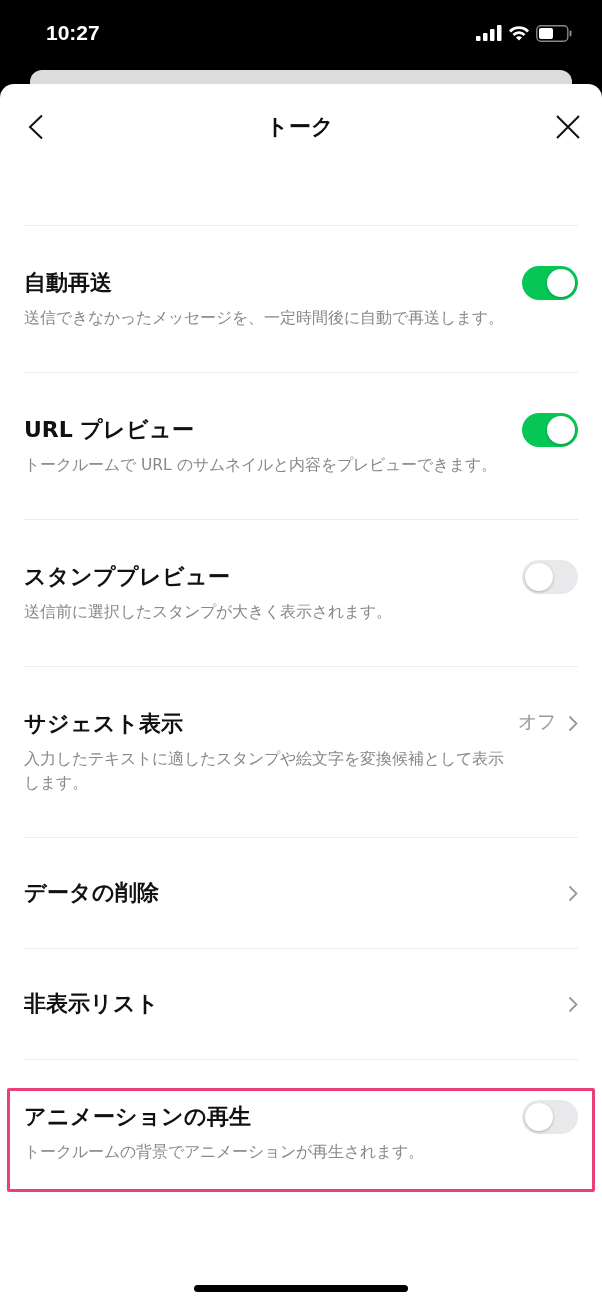 Image resolution: width=602 pixels, height=1302 pixels. I want to click on back-icon, so click(36, 127).